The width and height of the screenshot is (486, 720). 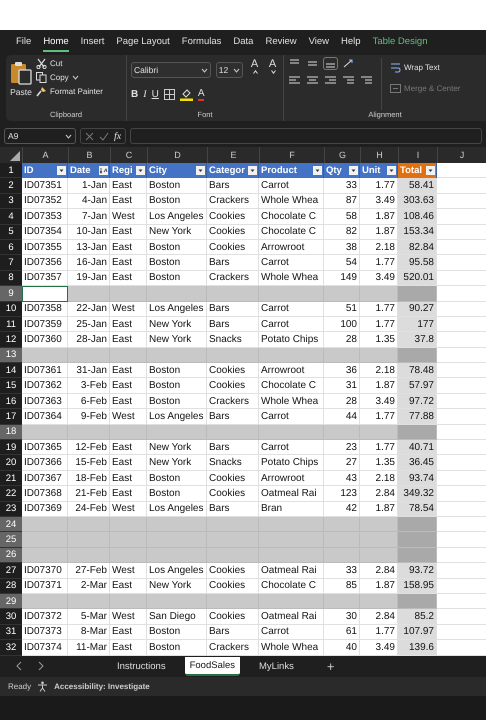 I want to click on menu-tab: File, so click(x=24, y=42).